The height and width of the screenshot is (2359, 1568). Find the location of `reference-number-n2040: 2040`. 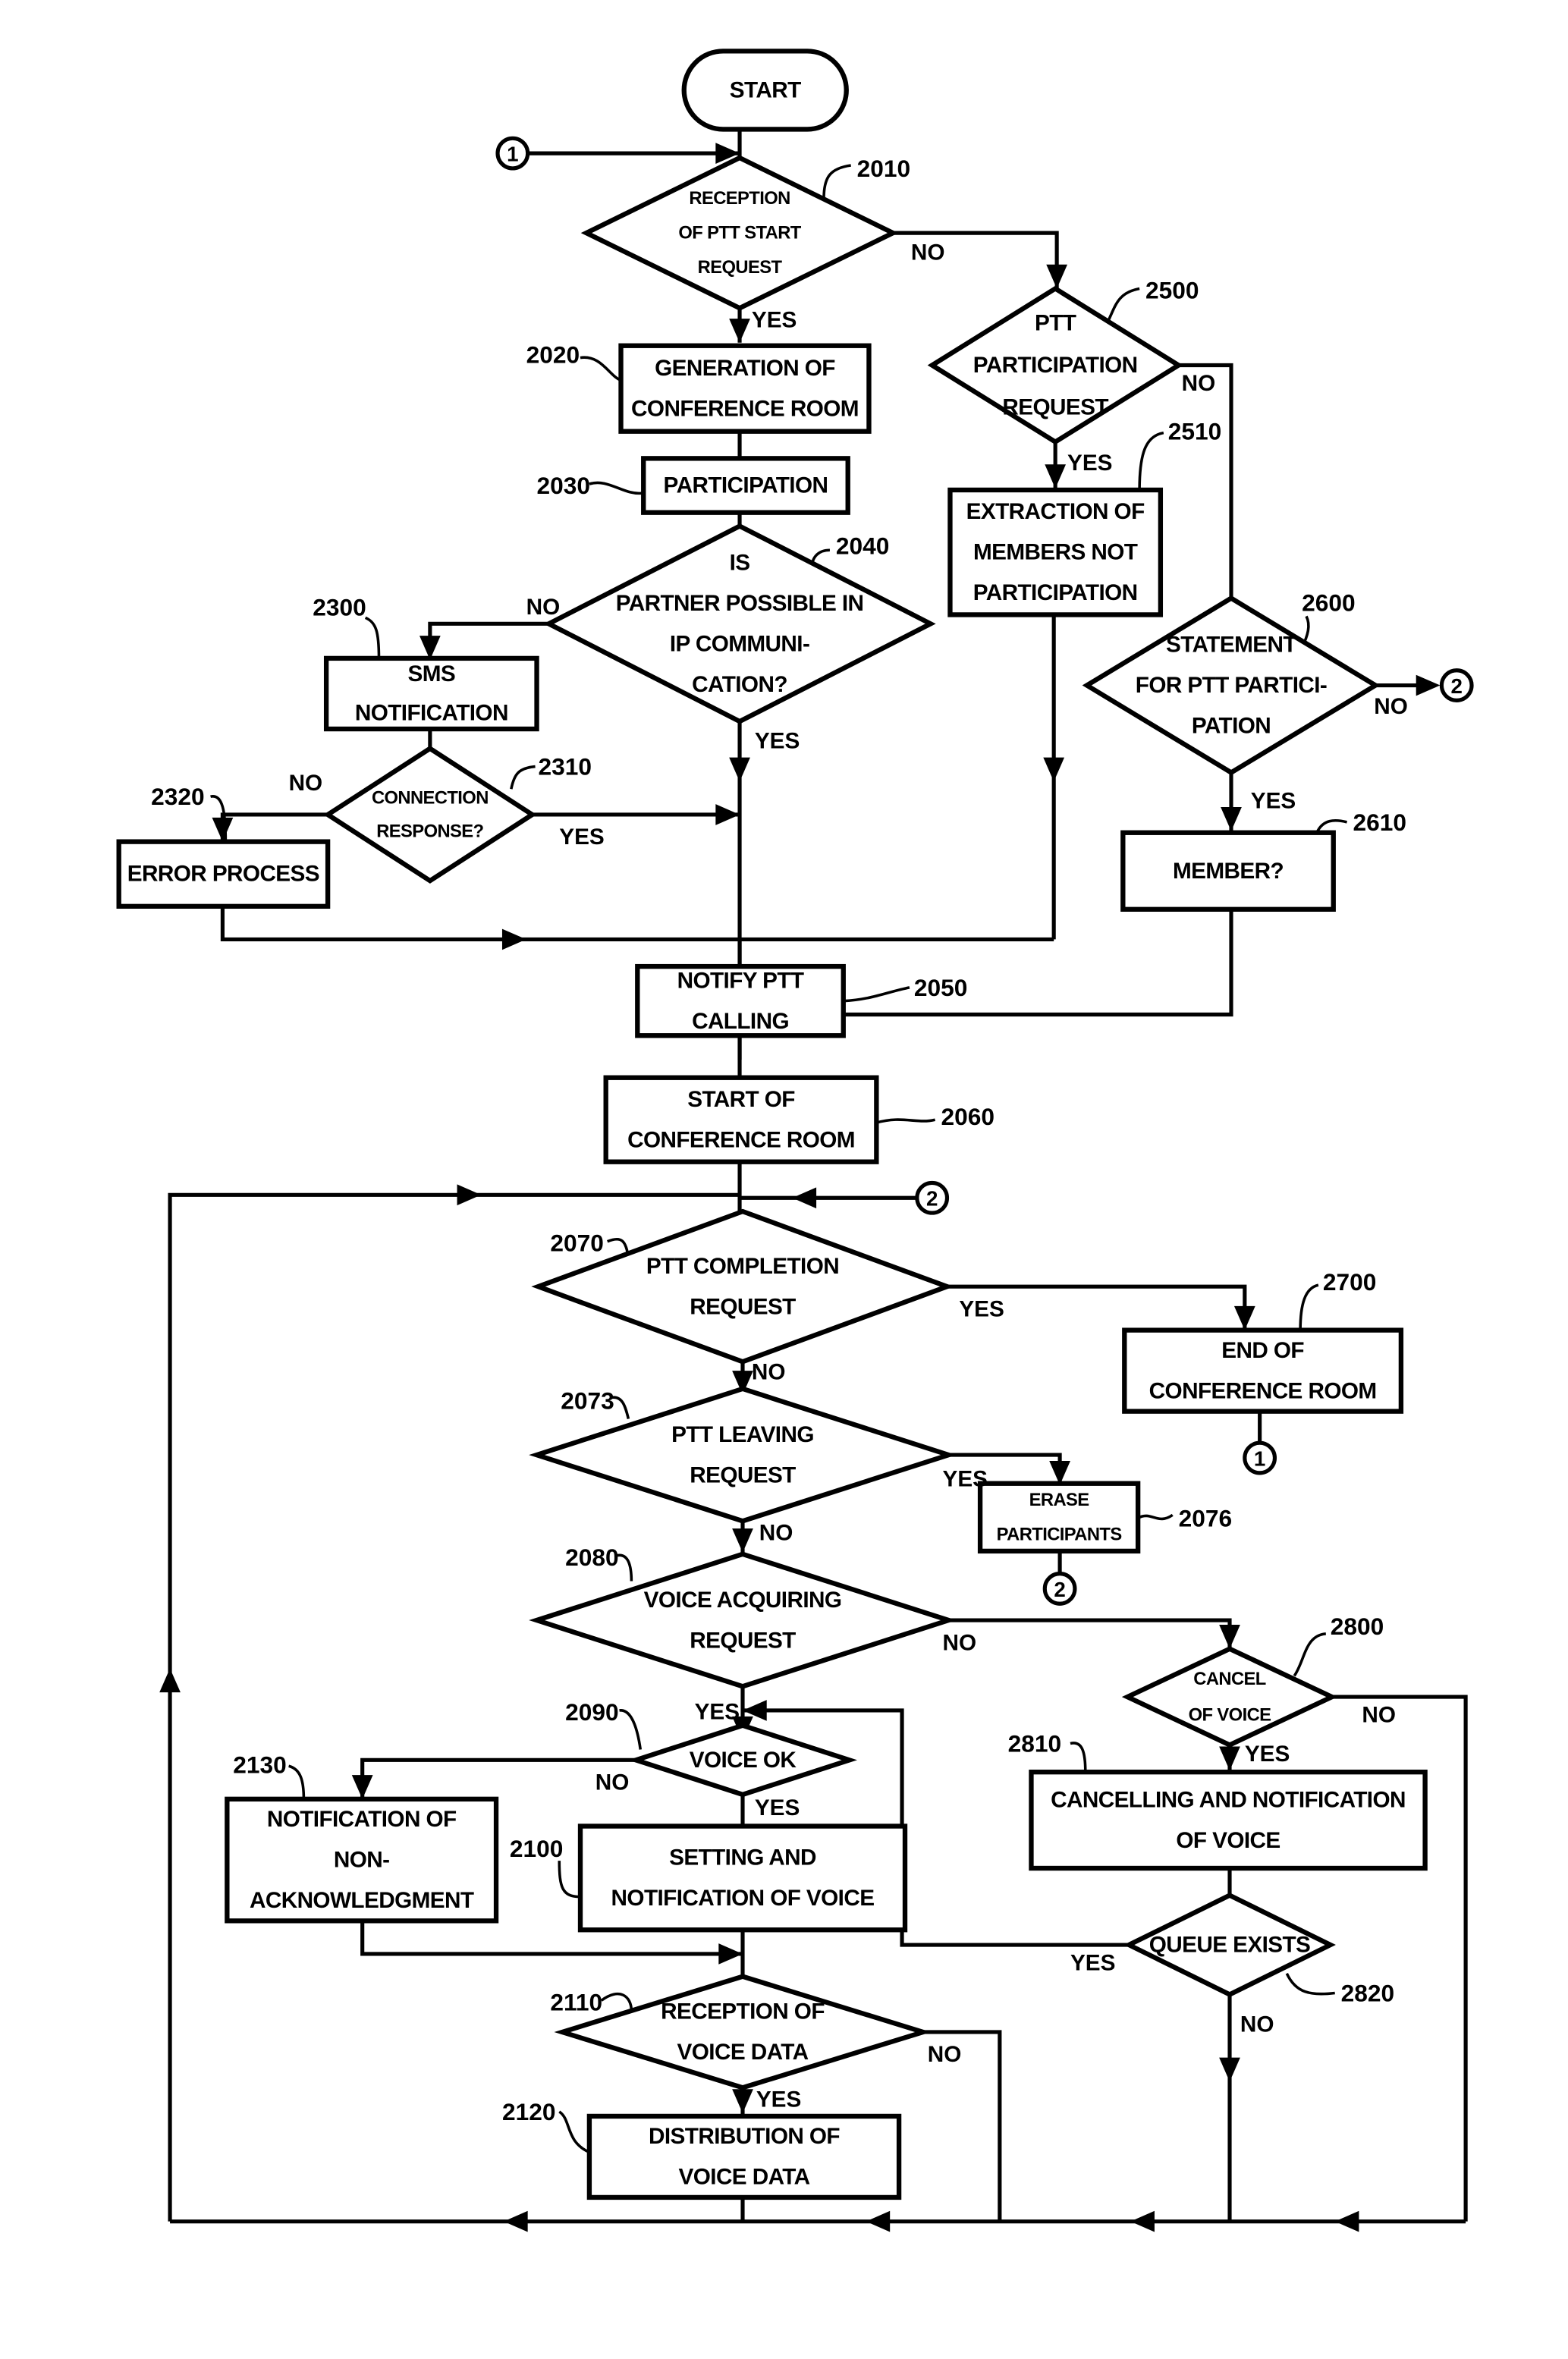

reference-number-n2040: 2040 is located at coordinates (863, 545).